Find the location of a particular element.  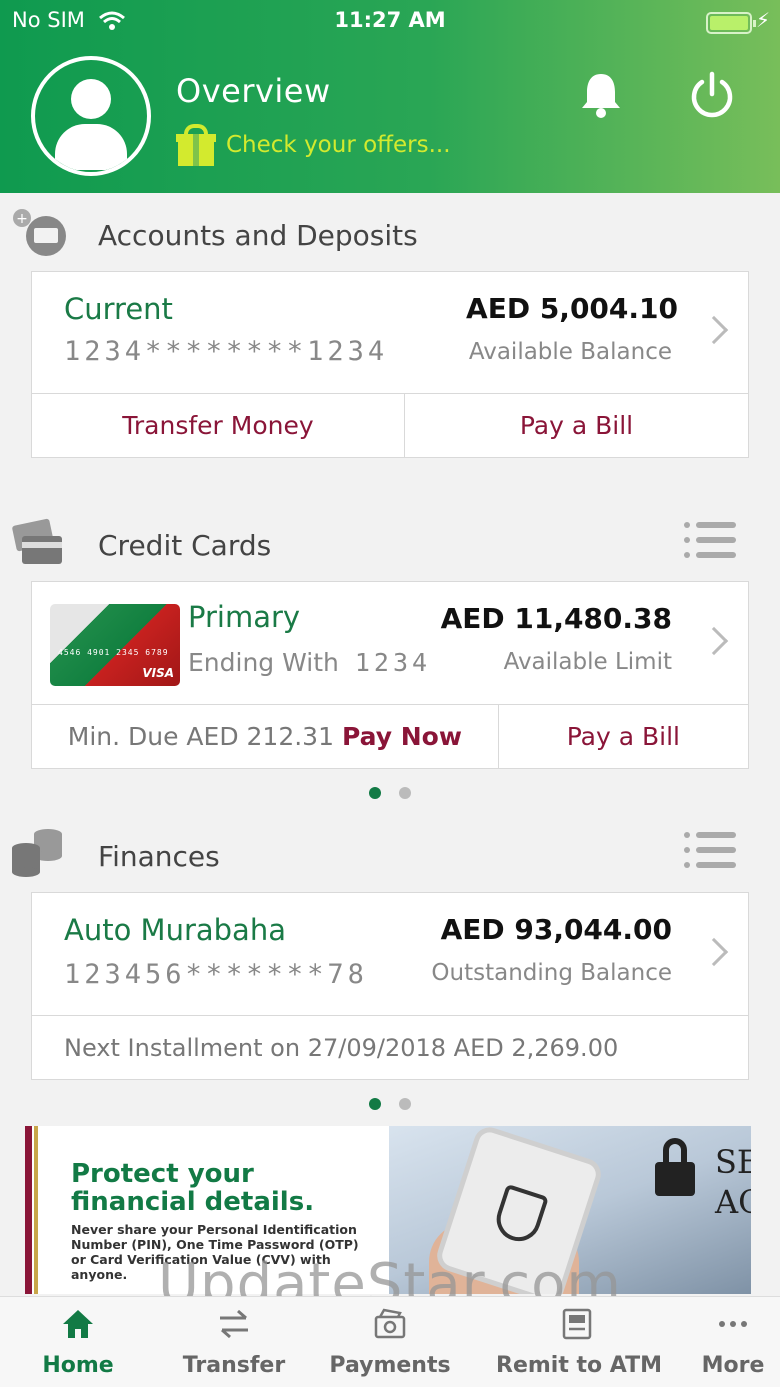

transfer-money-button: Transfer Money is located at coordinates (218, 425).